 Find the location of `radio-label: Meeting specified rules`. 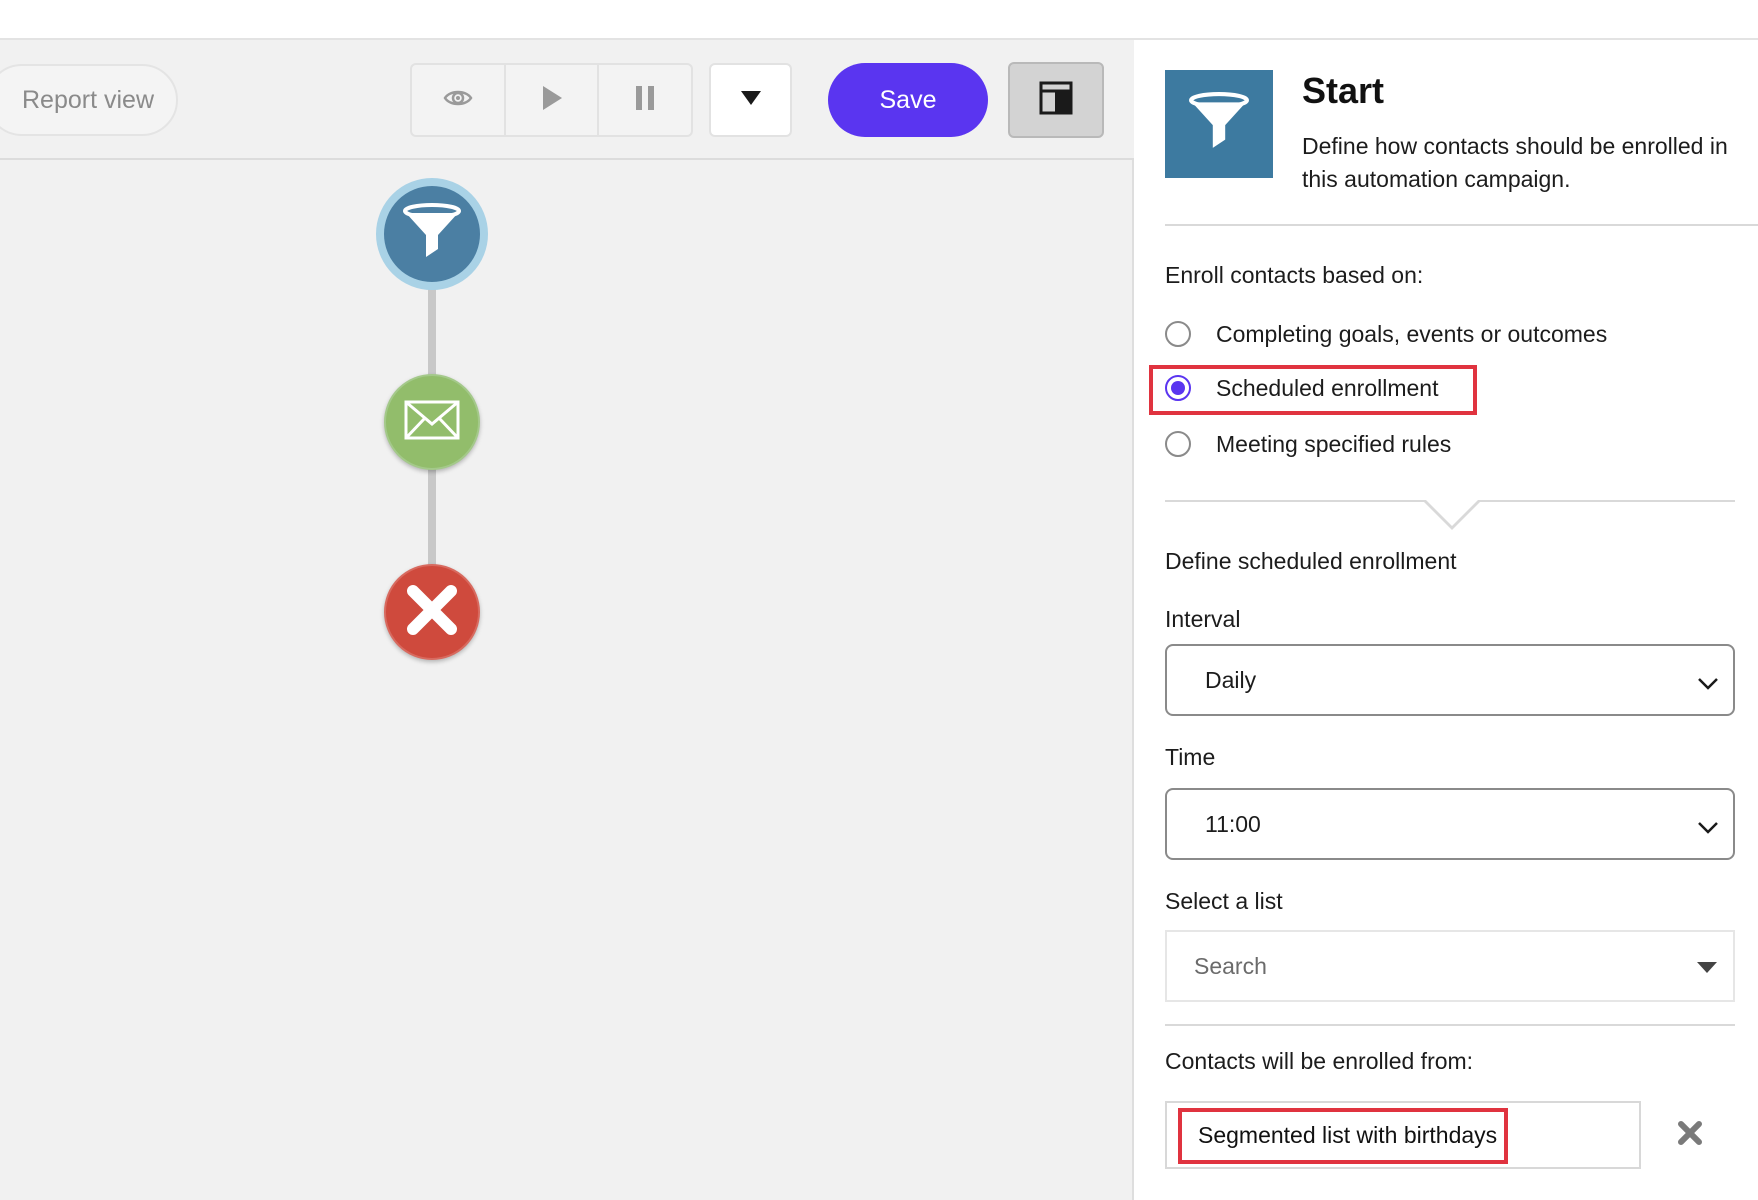

radio-label: Meeting specified rules is located at coordinates (1334, 443).